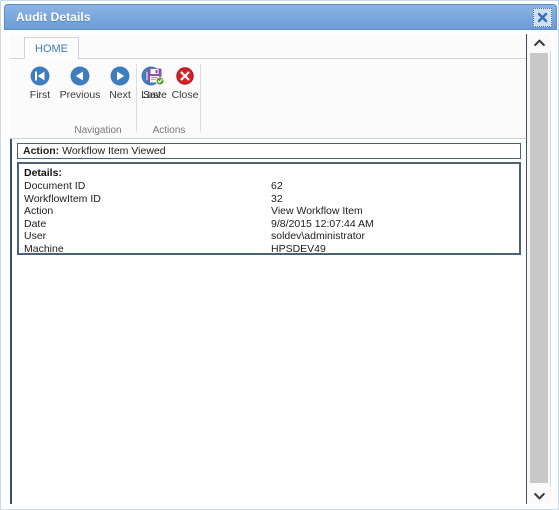  I want to click on action-banner-text: Action: Workflow Item Viewed, so click(94, 151).